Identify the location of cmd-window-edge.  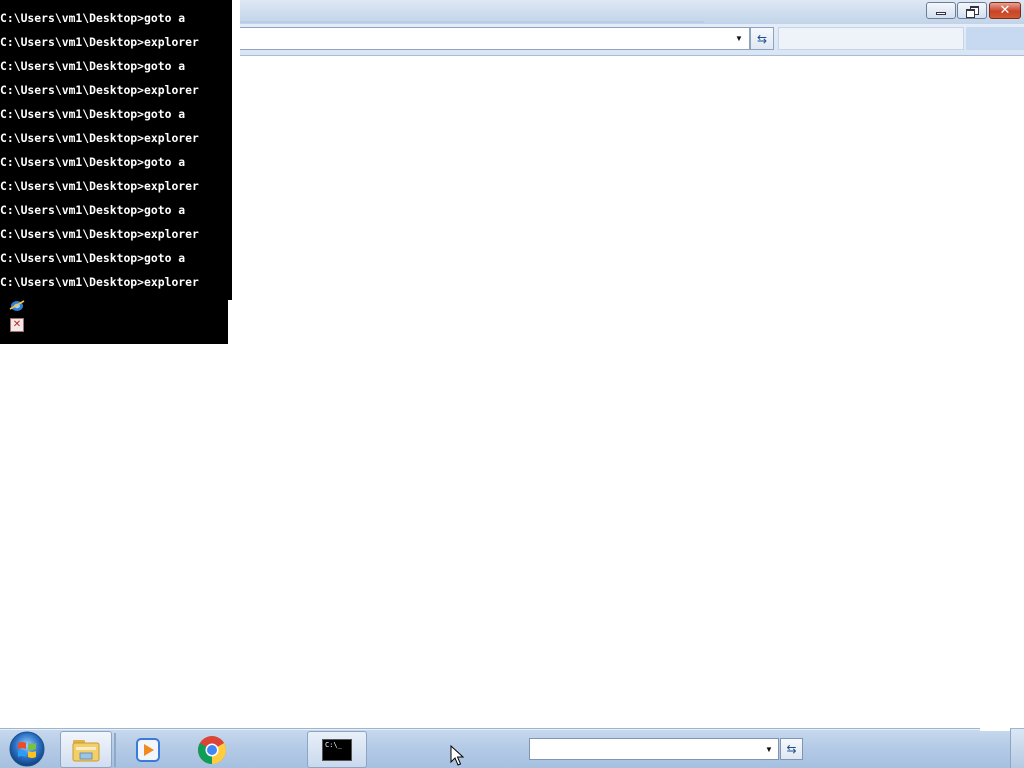
(236, 150).